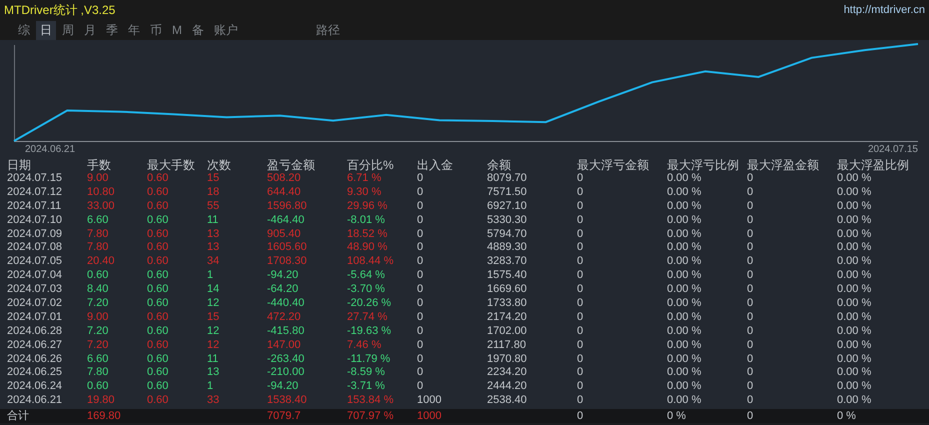 The width and height of the screenshot is (929, 425). Describe the element at coordinates (19, 165) in the screenshot. I see `column-header: 日期` at that location.